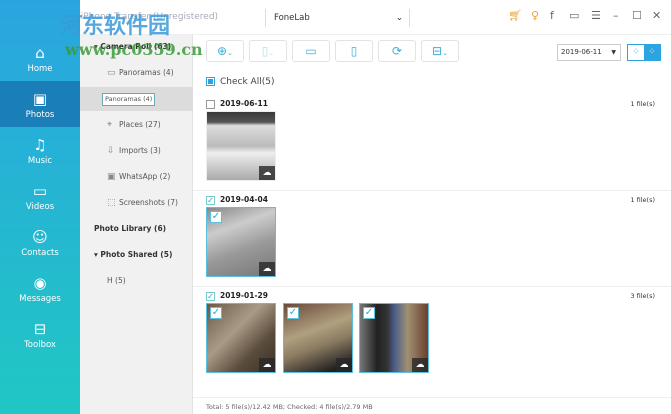  What do you see at coordinates (399, 18) in the screenshot?
I see `chevron-down-icon: ⌄` at bounding box center [399, 18].